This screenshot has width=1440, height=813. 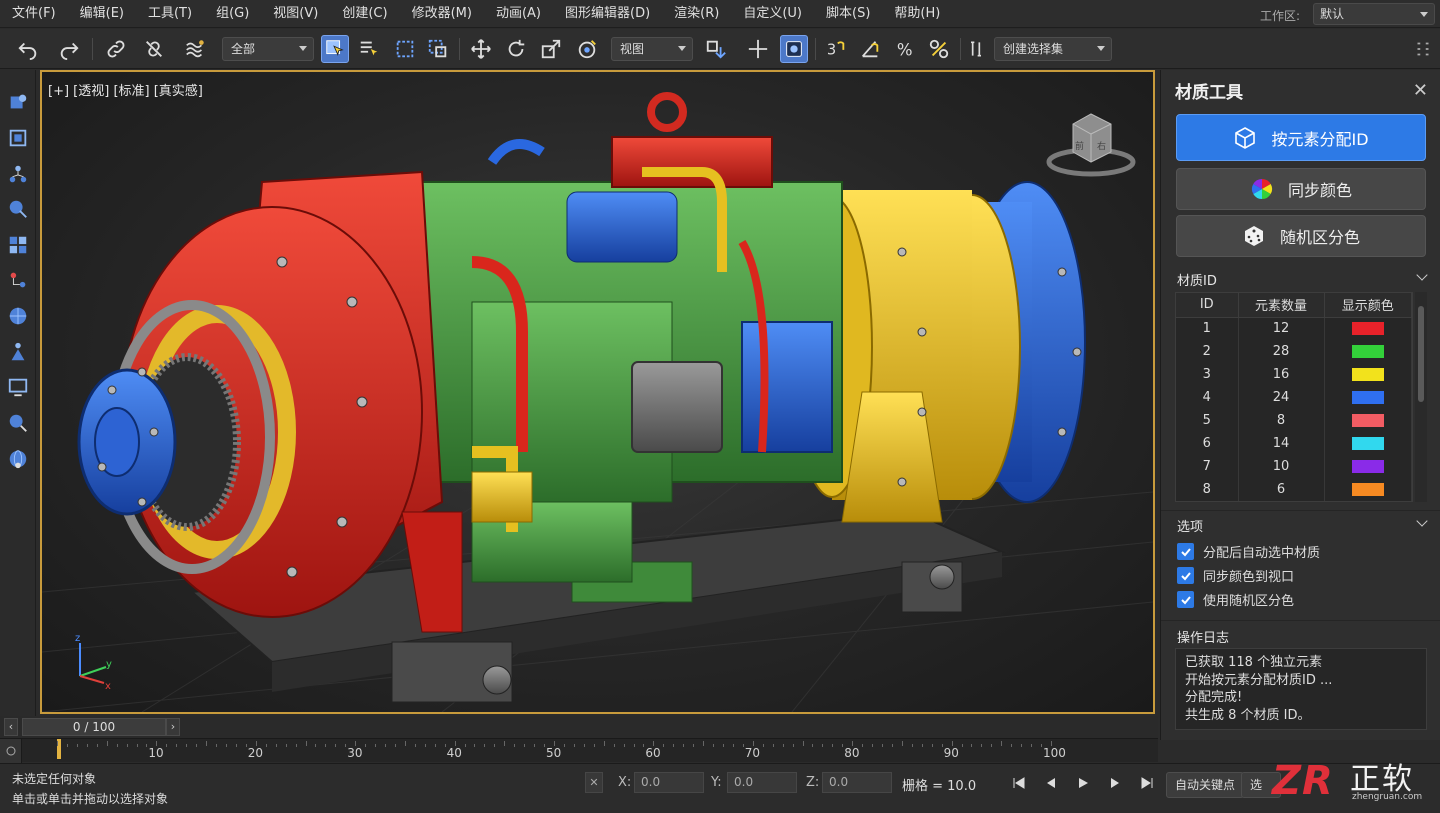 I want to click on viewport-label: [+] [透视] [标准] [真实感], so click(x=125, y=89).